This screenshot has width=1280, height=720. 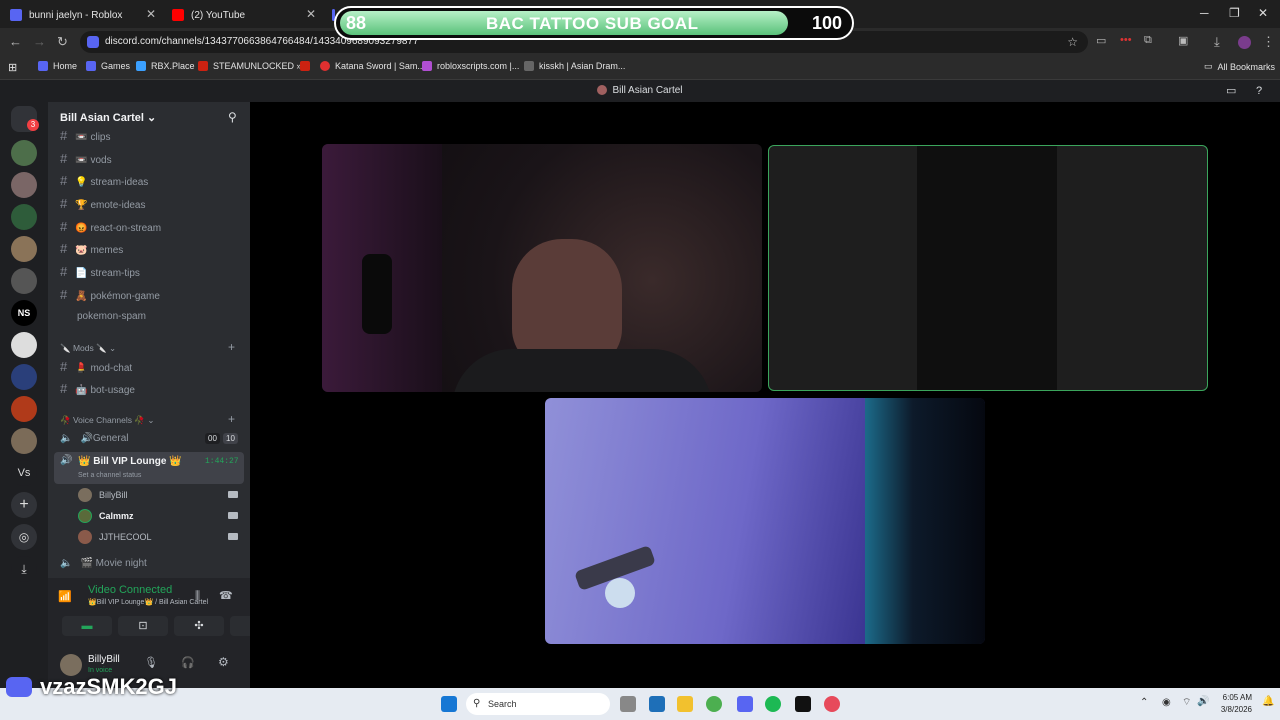 What do you see at coordinates (143, 626) in the screenshot?
I see `share-screen-button: ⊡` at bounding box center [143, 626].